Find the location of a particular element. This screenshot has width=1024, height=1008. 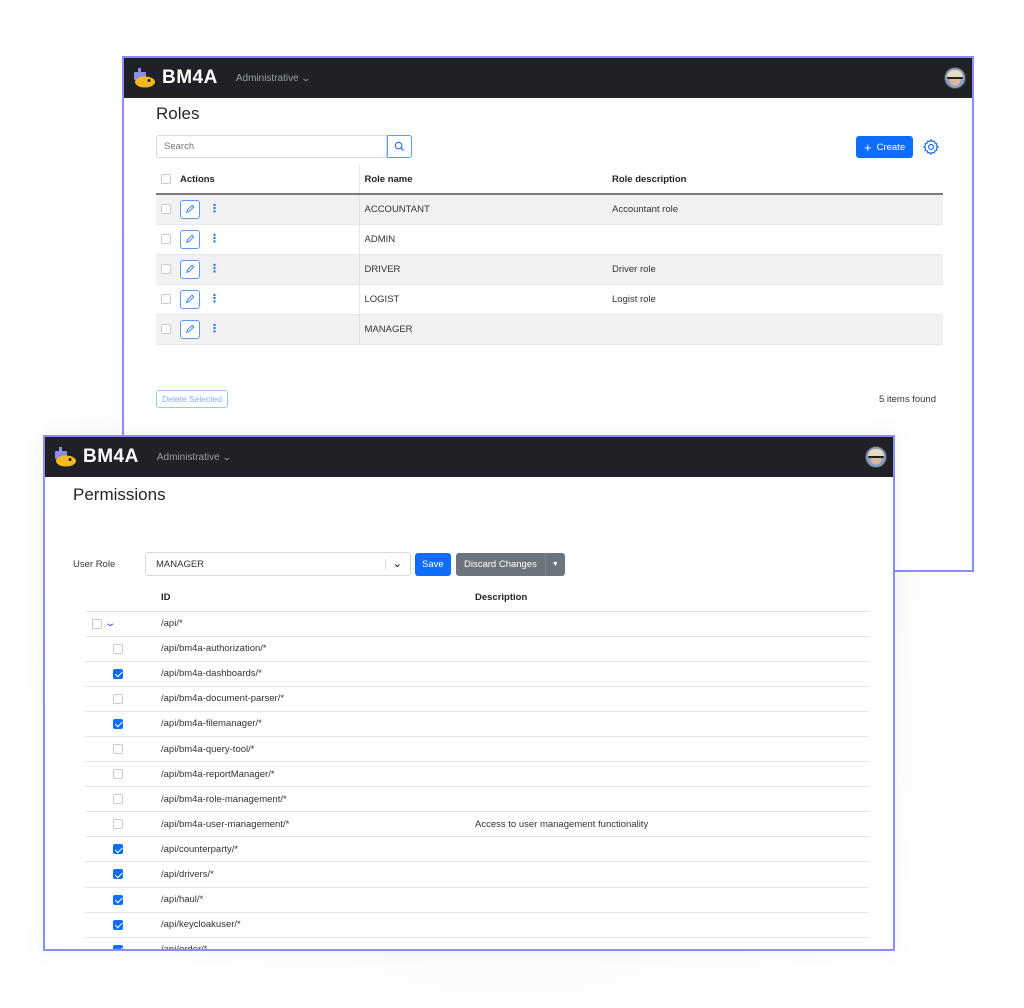

user-role-select: MANAGER ⌄ is located at coordinates (278, 564).